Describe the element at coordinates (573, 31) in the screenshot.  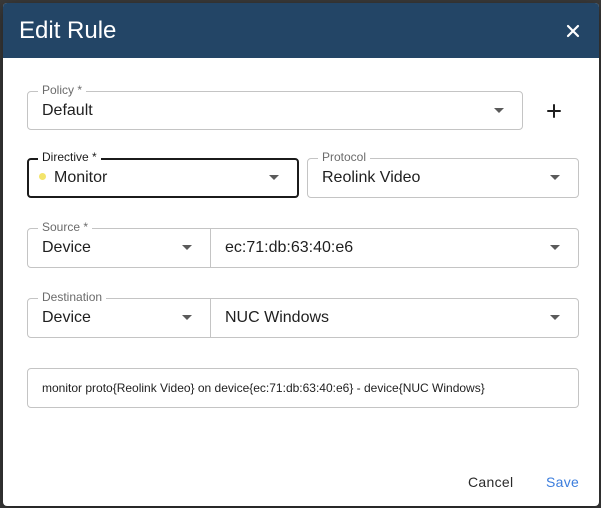
I see `close-icon` at that location.